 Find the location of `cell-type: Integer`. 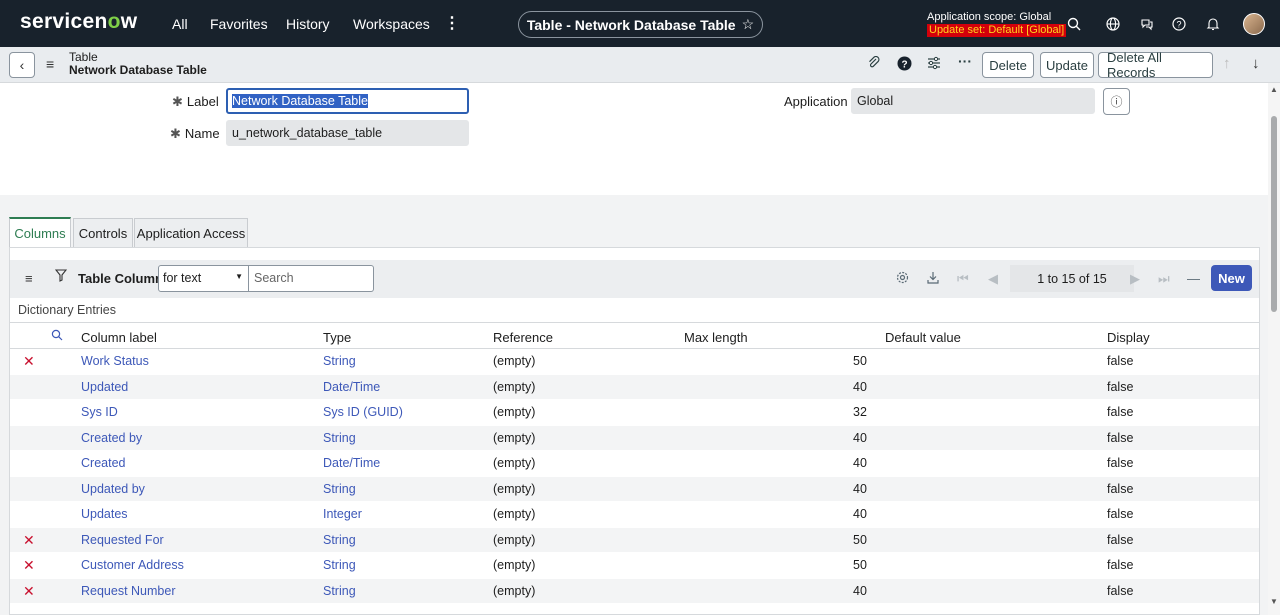

cell-type: Integer is located at coordinates (342, 514).